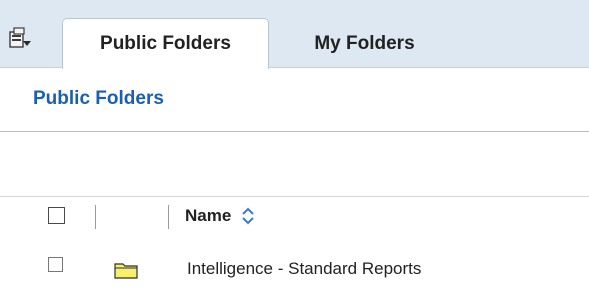 This screenshot has width=589, height=290. What do you see at coordinates (98, 99) in the screenshot?
I see `breadcrumb: Public Folders` at bounding box center [98, 99].